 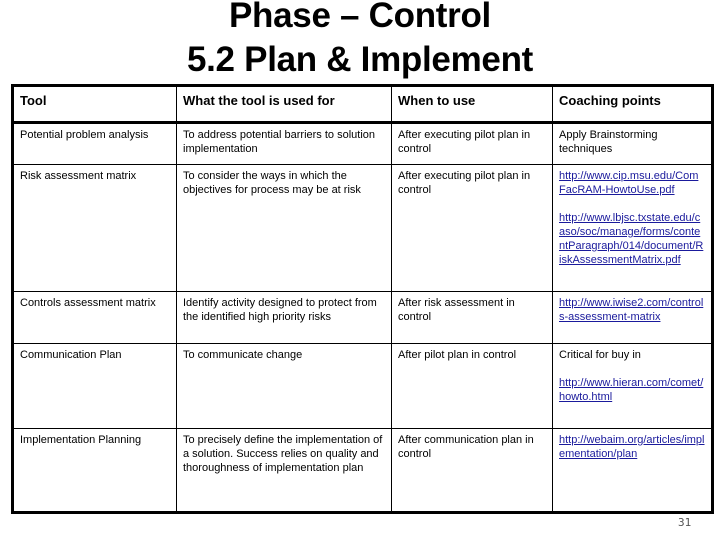 I want to click on cell-coaching: Apply Brainstorming techniques, so click(x=632, y=143).